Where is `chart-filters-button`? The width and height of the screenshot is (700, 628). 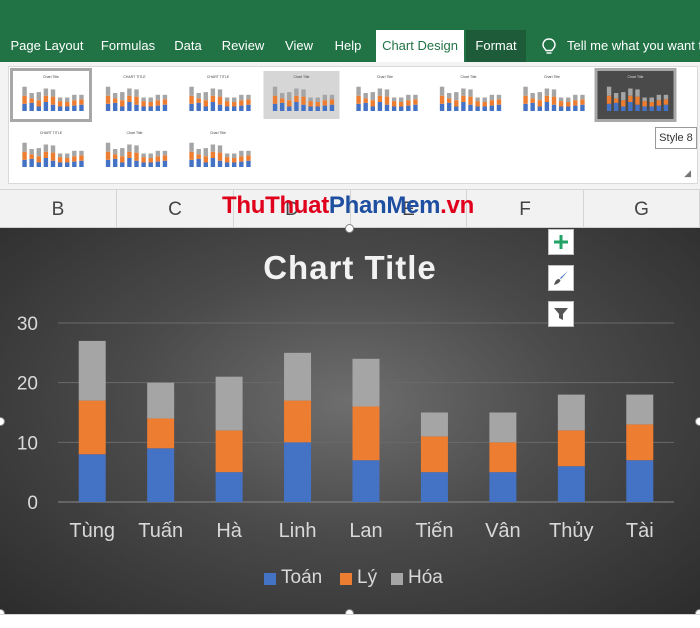 chart-filters-button is located at coordinates (561, 314).